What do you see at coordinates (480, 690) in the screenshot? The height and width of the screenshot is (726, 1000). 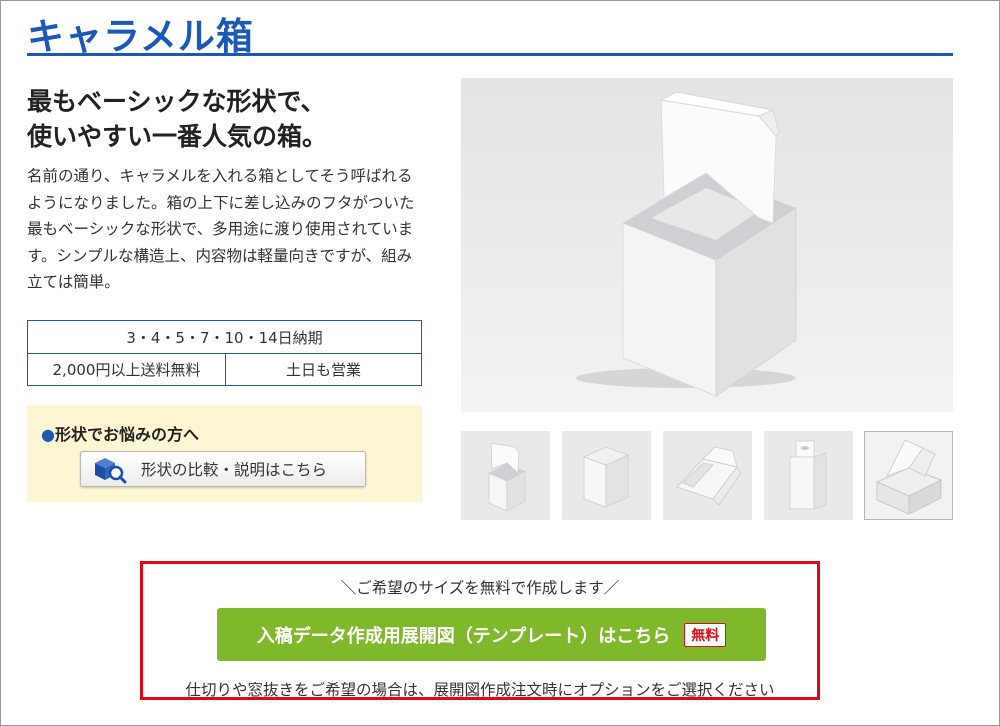 I see `option-note: 仕切りや窓抜きをご希望の場合は、展開図作成注文時にオプションをご選択ください` at bounding box center [480, 690].